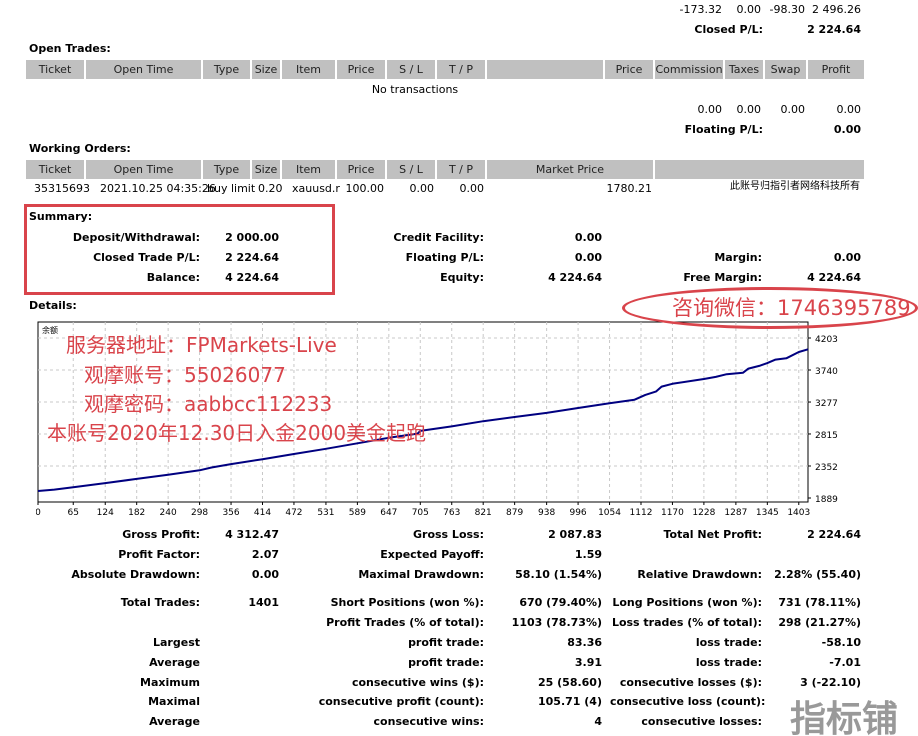 The height and width of the screenshot is (736, 918). Describe the element at coordinates (723, 129) in the screenshot. I see `open-floating-pl-label: Floating P/L:` at that location.